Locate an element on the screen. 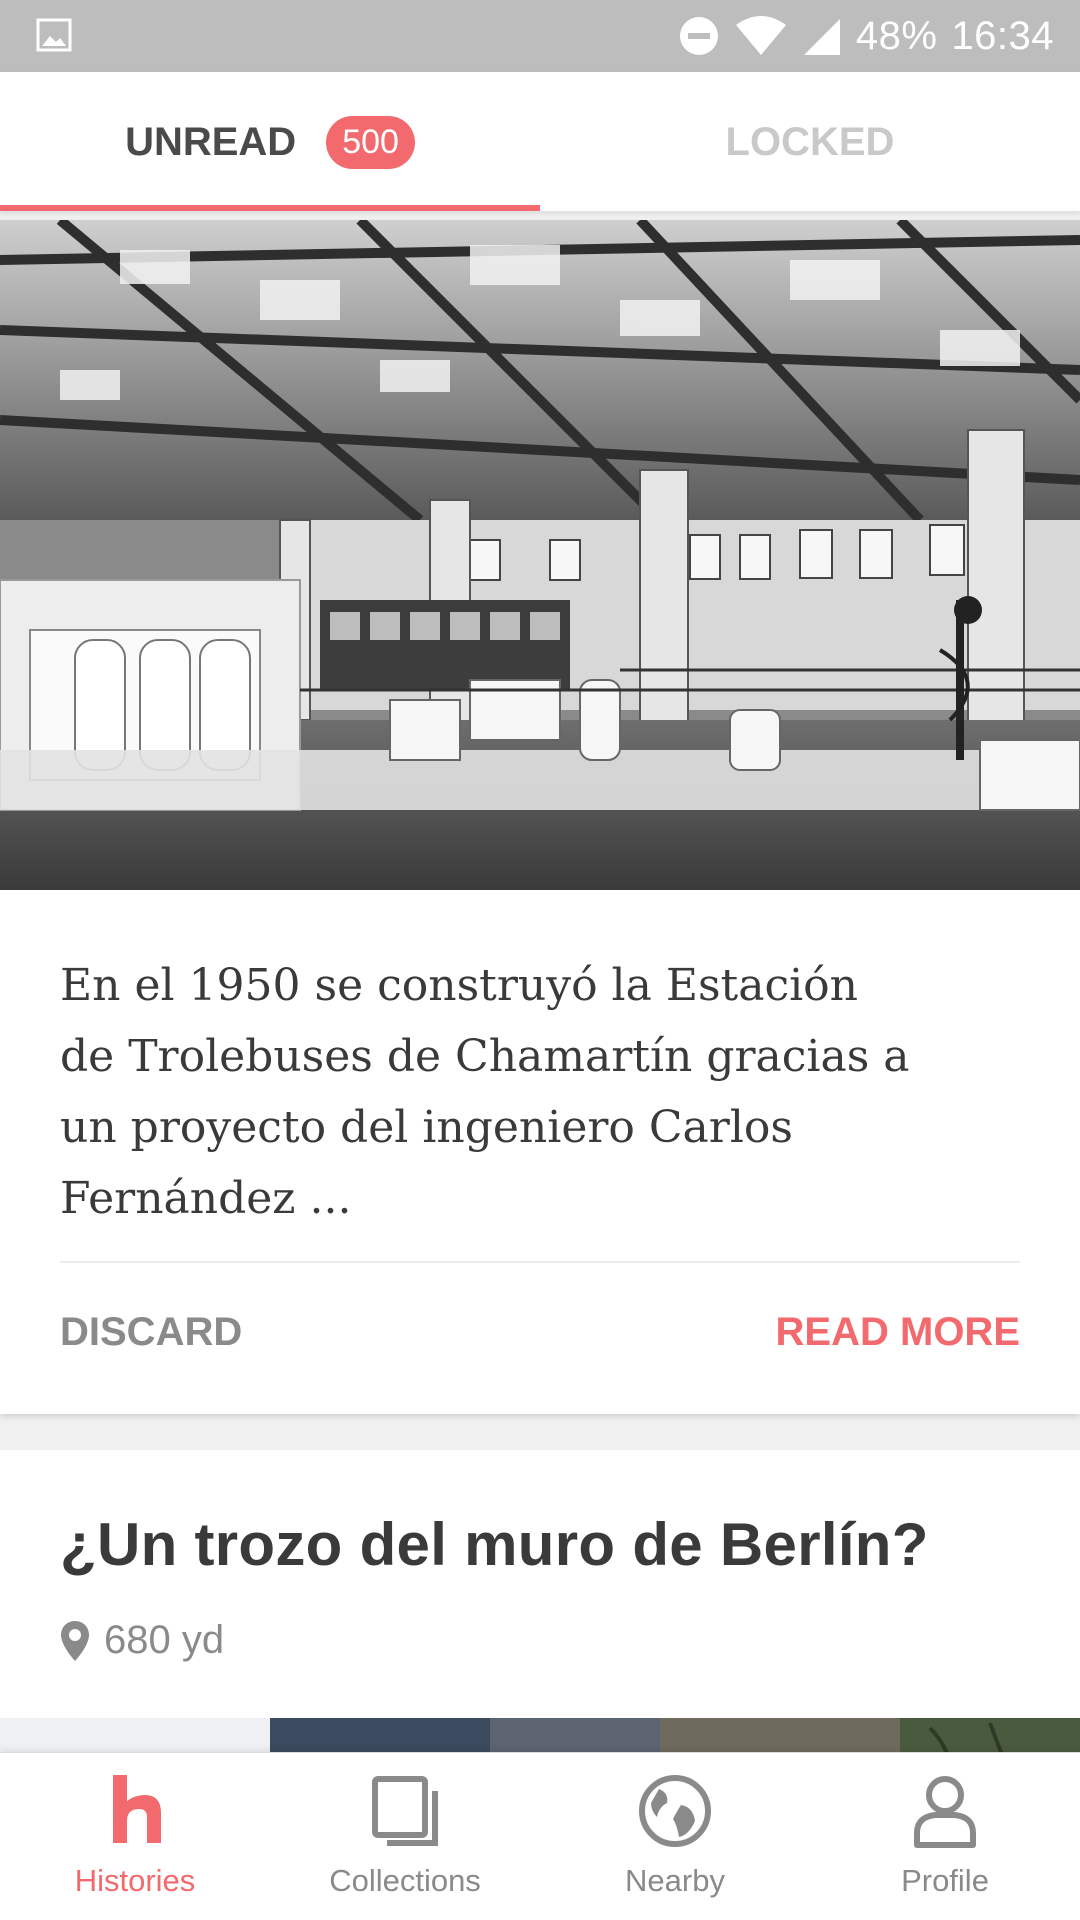 This screenshot has width=1080, height=1920. bottom-navigation: Histories Collections Nearby Profile is located at coordinates (540, 1836).